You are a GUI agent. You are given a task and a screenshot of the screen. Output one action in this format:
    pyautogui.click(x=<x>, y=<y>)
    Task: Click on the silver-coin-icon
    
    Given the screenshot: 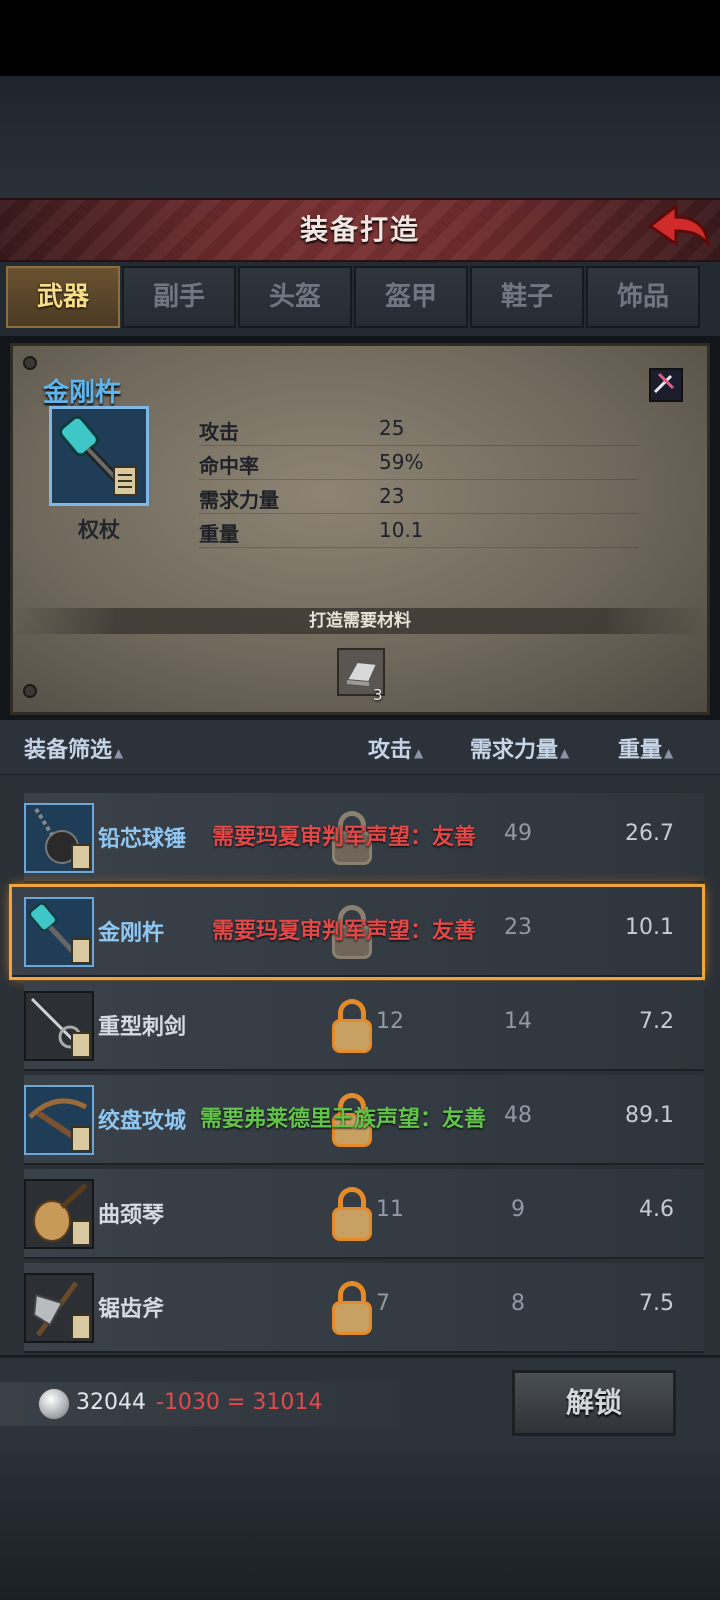 What is the action you would take?
    pyautogui.click(x=54, y=1404)
    